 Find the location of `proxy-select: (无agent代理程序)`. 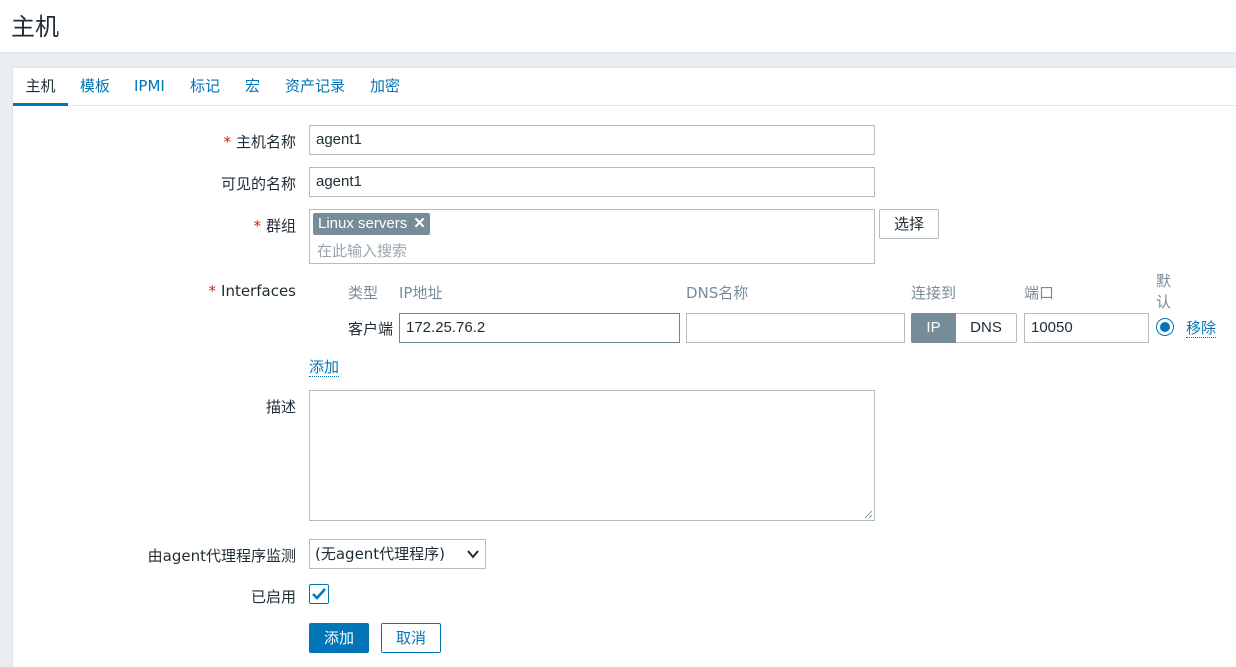

proxy-select: (无agent代理程序) is located at coordinates (397, 554).